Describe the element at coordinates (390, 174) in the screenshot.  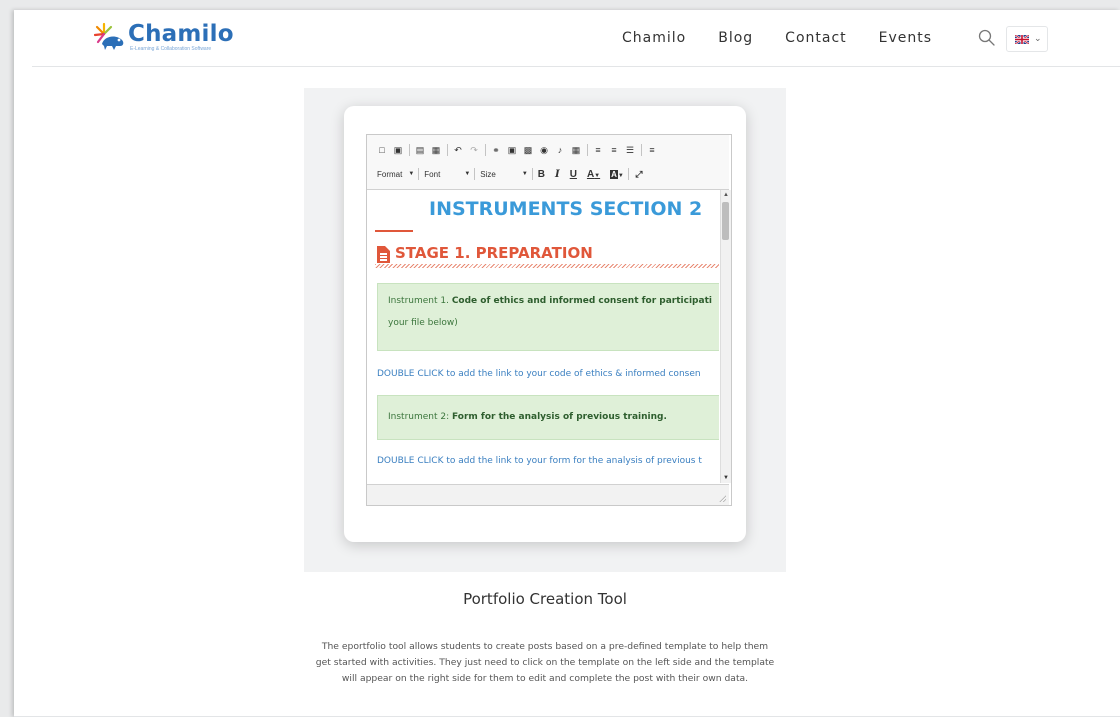
I see `format-dropdown-label: Format` at that location.